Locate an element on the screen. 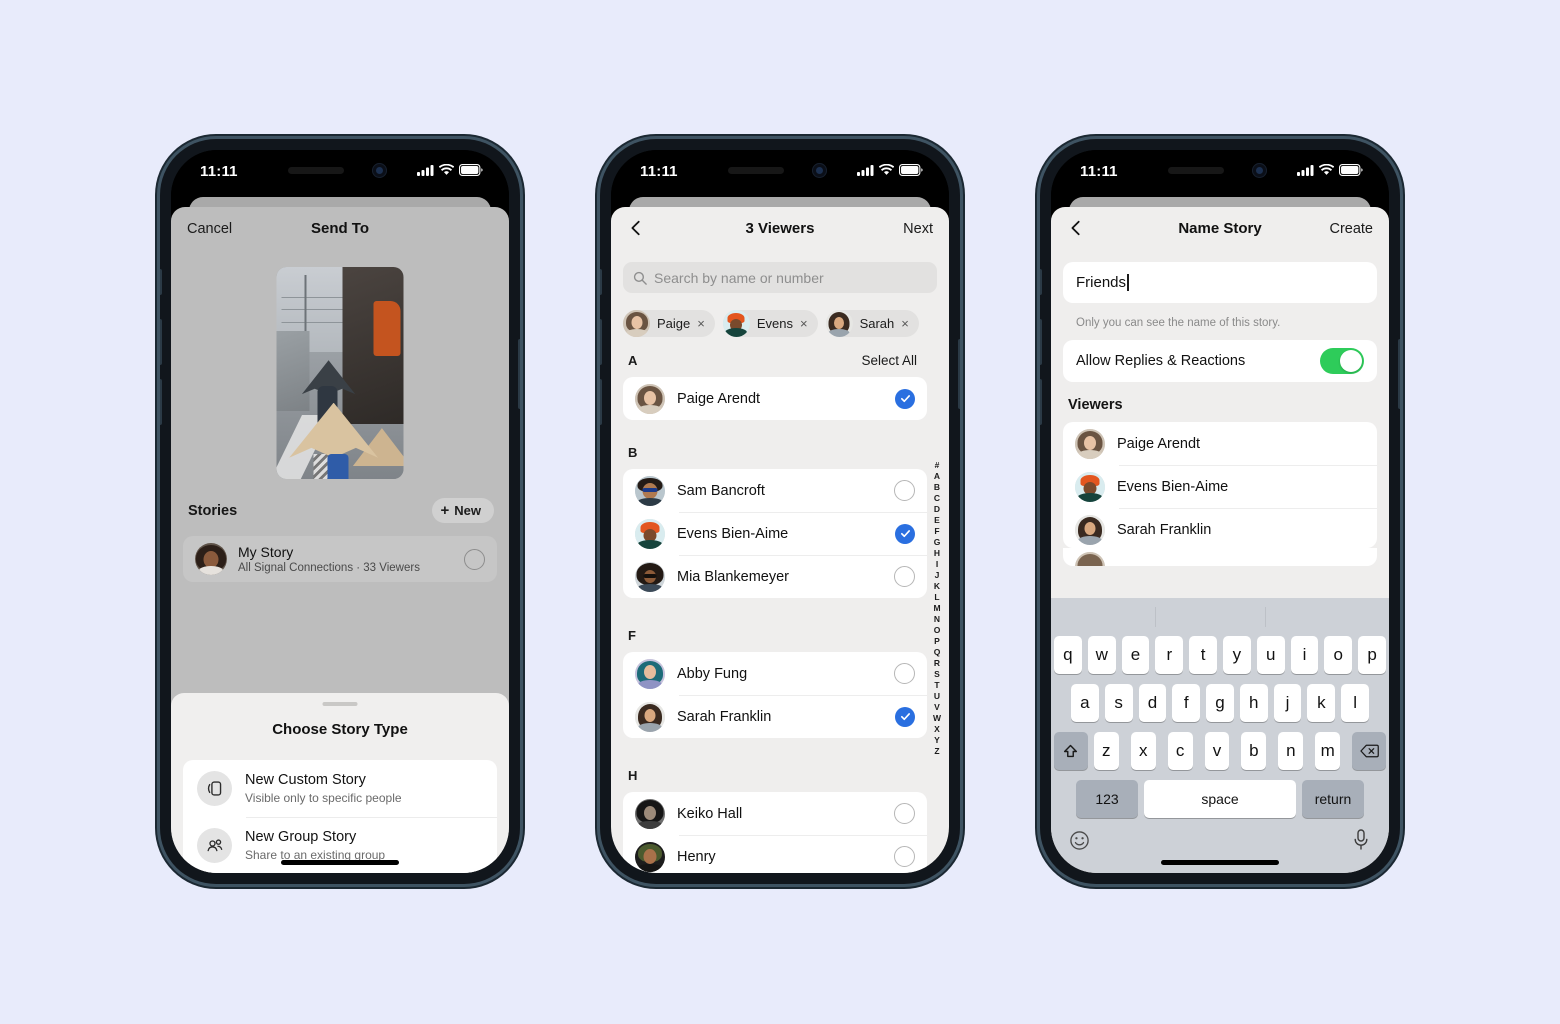 This screenshot has width=1560, height=1024. space-key: space is located at coordinates (1220, 799).